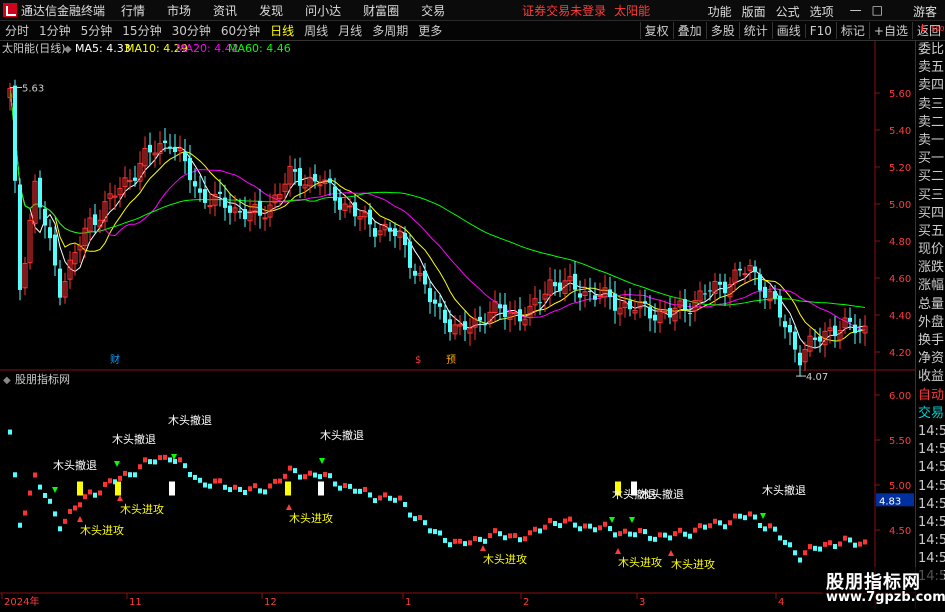  I want to click on indicator-tick-label: 5.50, so click(900, 441).